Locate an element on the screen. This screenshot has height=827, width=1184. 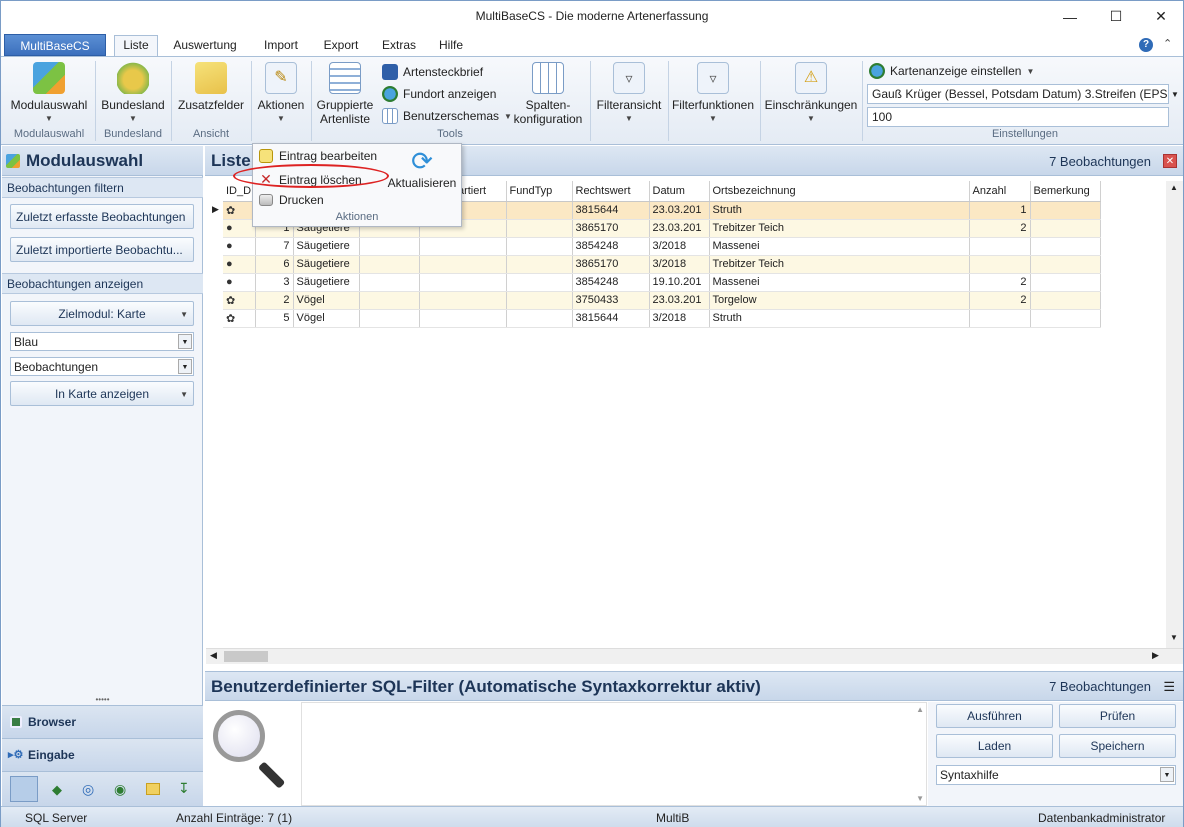
globe-icon: ◎ is located at coordinates (88, 789).